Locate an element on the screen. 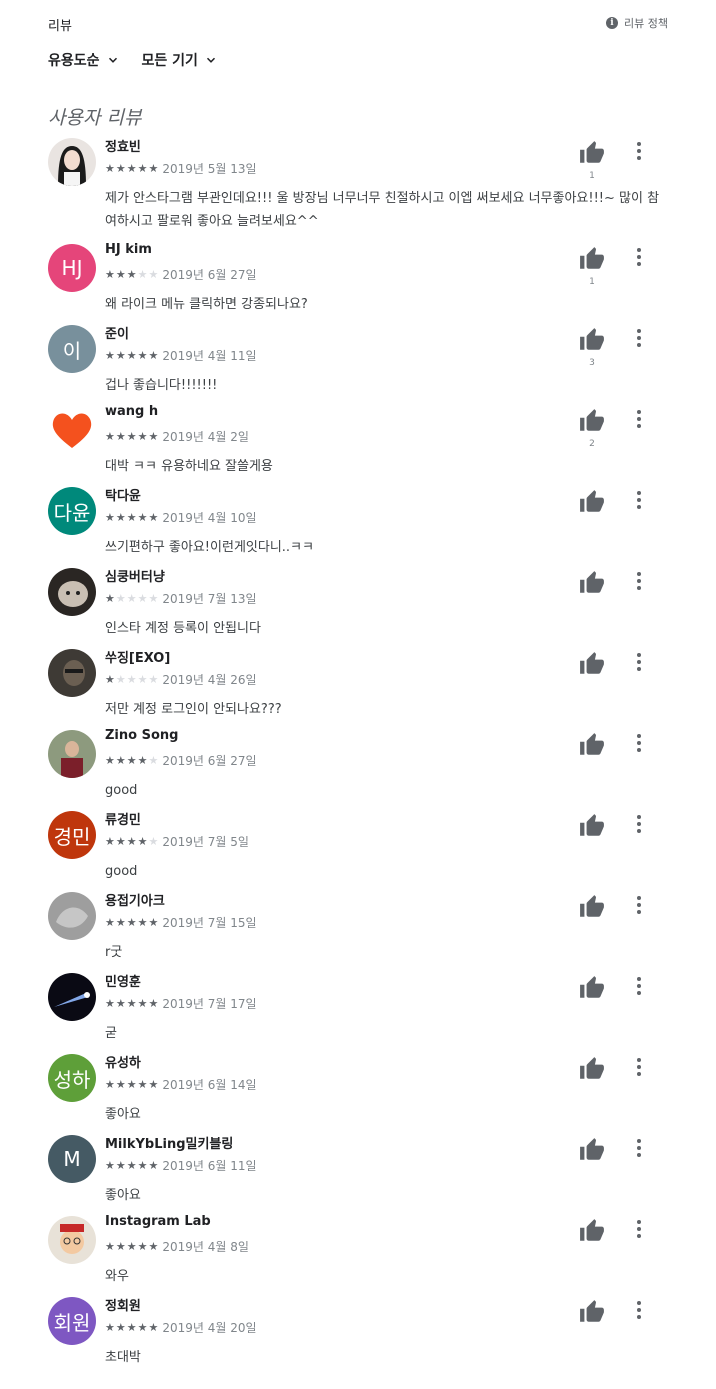  review-date: 2019년 6월 11일 is located at coordinates (209, 1166).